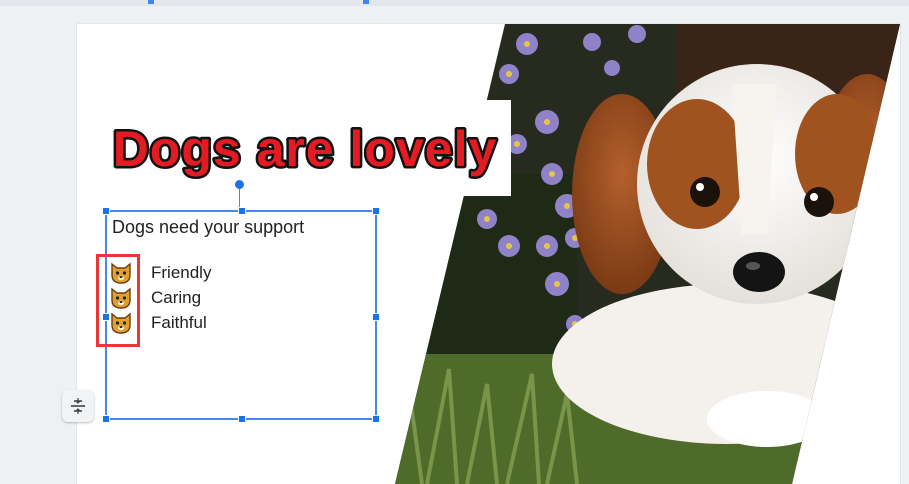  I want to click on resize-handle-bottom-left, so click(106, 419).